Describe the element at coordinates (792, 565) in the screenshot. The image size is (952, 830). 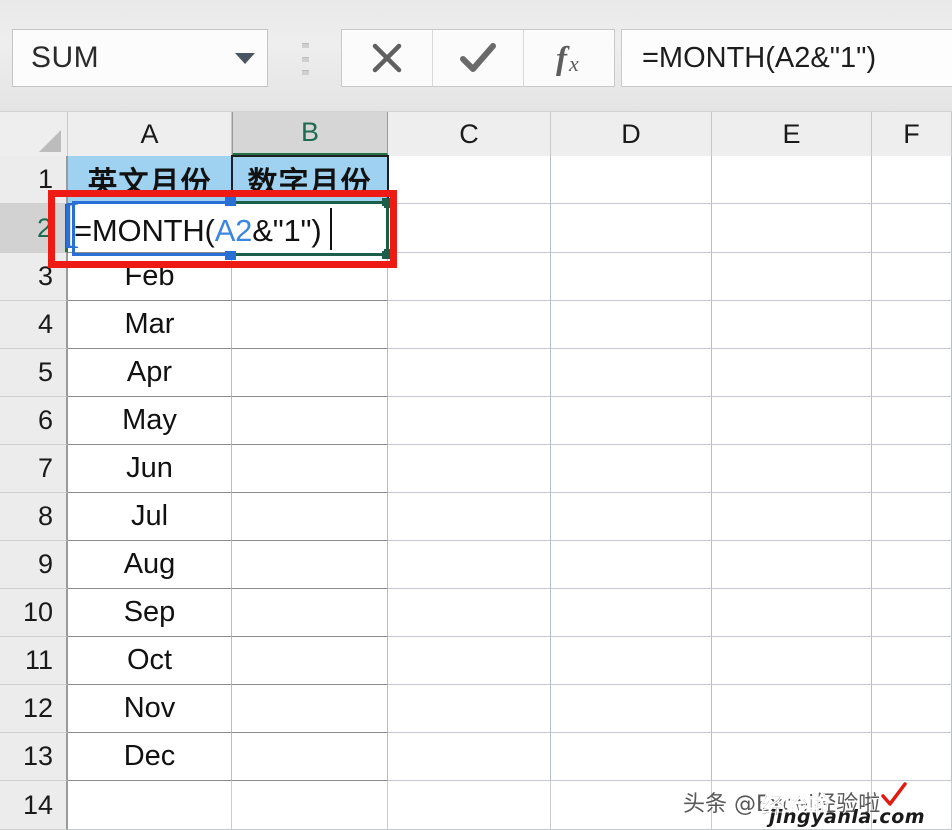
I see `cell-e9` at that location.